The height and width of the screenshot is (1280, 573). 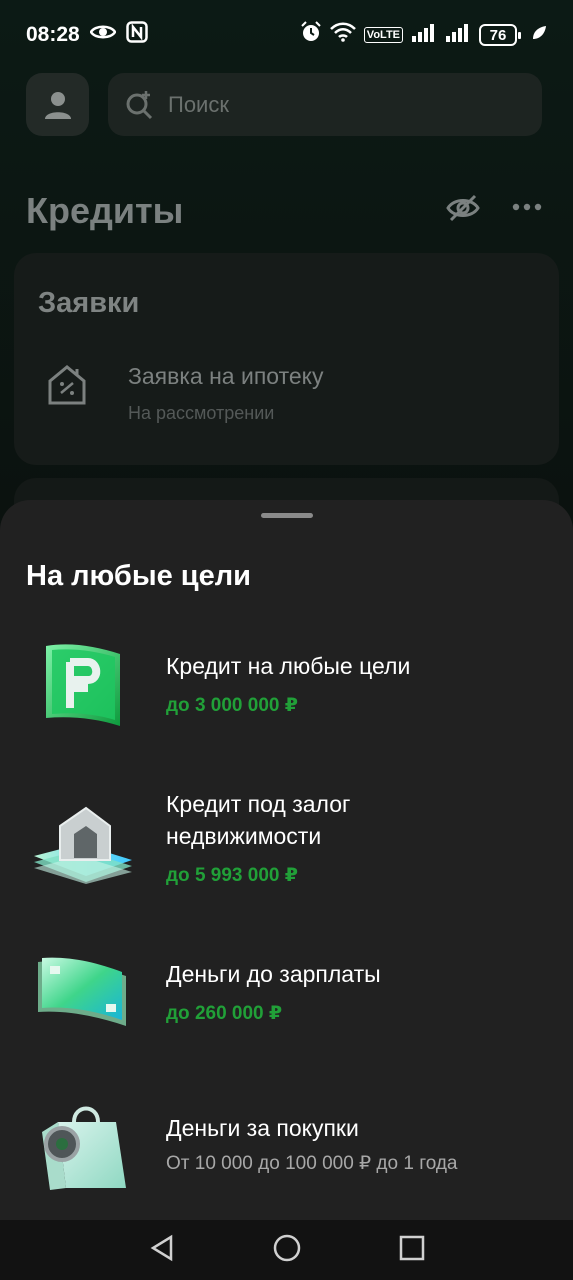 I want to click on search-input: Поиск, so click(x=198, y=105).